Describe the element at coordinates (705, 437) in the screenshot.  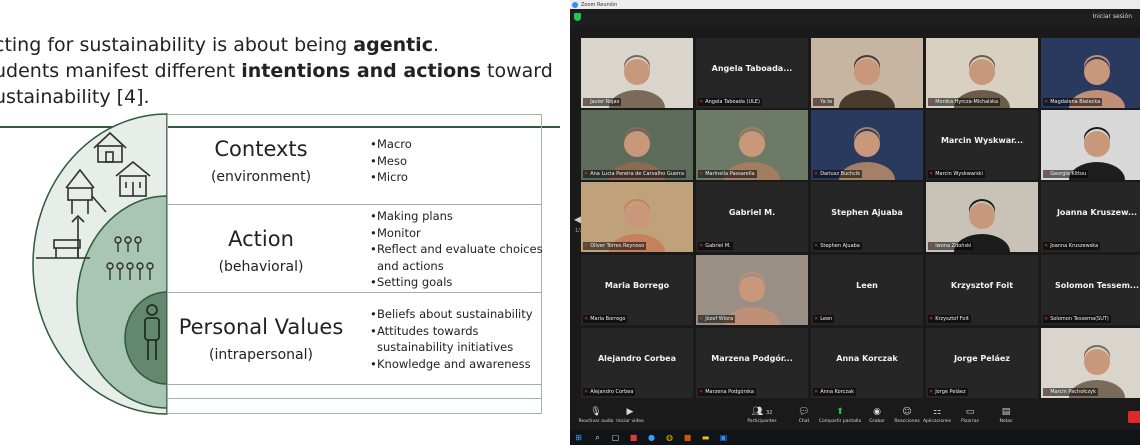
I see `file-explorer-icon: ▬` at that location.